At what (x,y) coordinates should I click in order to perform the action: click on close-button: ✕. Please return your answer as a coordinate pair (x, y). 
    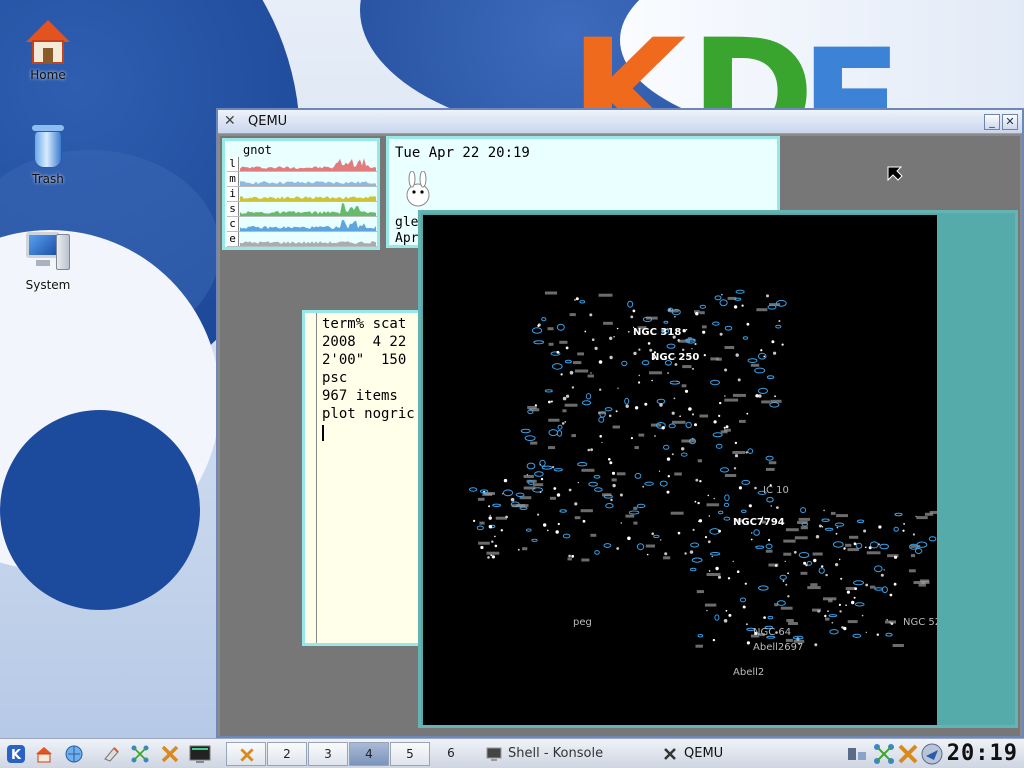
    Looking at the image, I should click on (1010, 122).